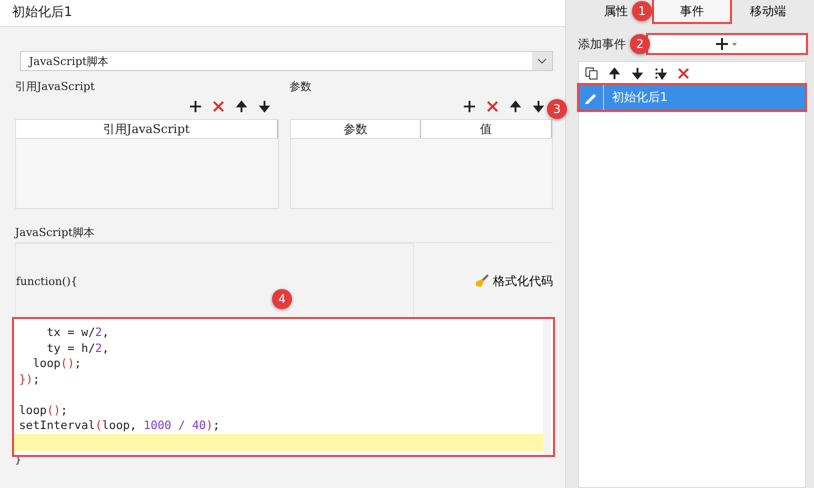  I want to click on scrollbar, so click(547, 387).